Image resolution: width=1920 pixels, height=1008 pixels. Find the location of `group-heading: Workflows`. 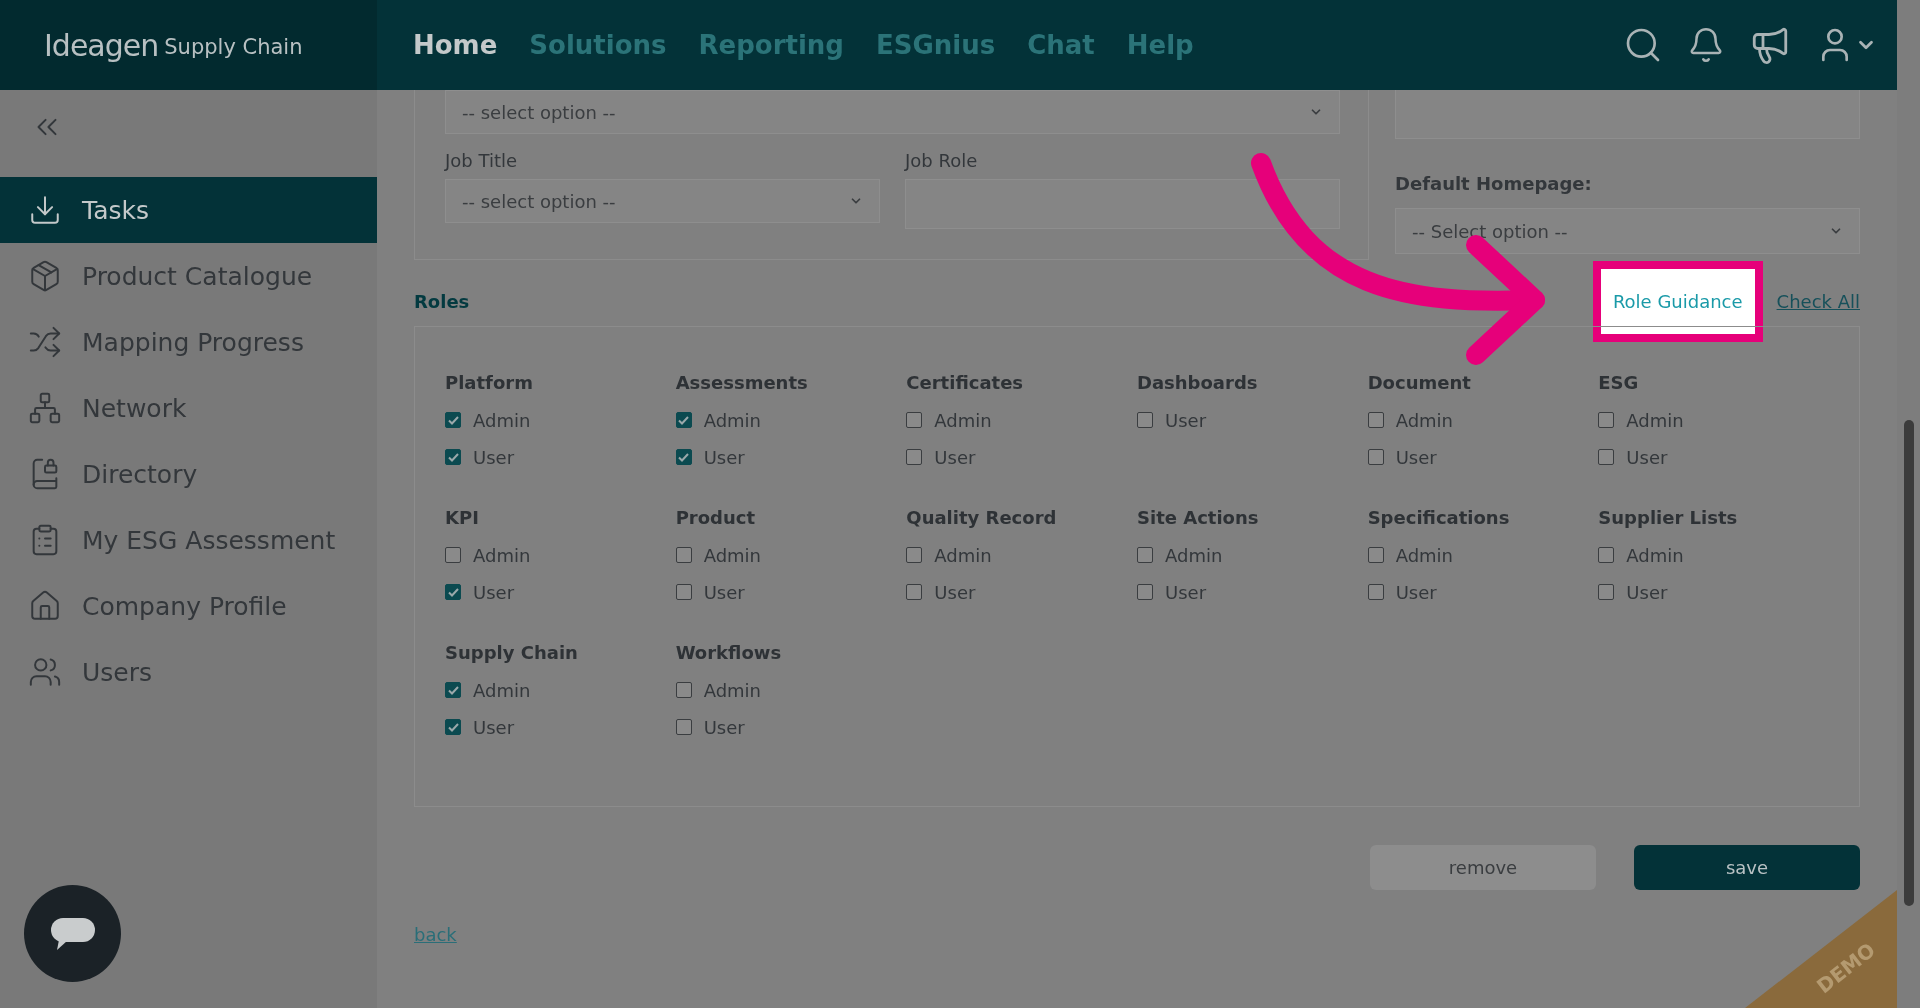

group-heading: Workflows is located at coordinates (729, 653).